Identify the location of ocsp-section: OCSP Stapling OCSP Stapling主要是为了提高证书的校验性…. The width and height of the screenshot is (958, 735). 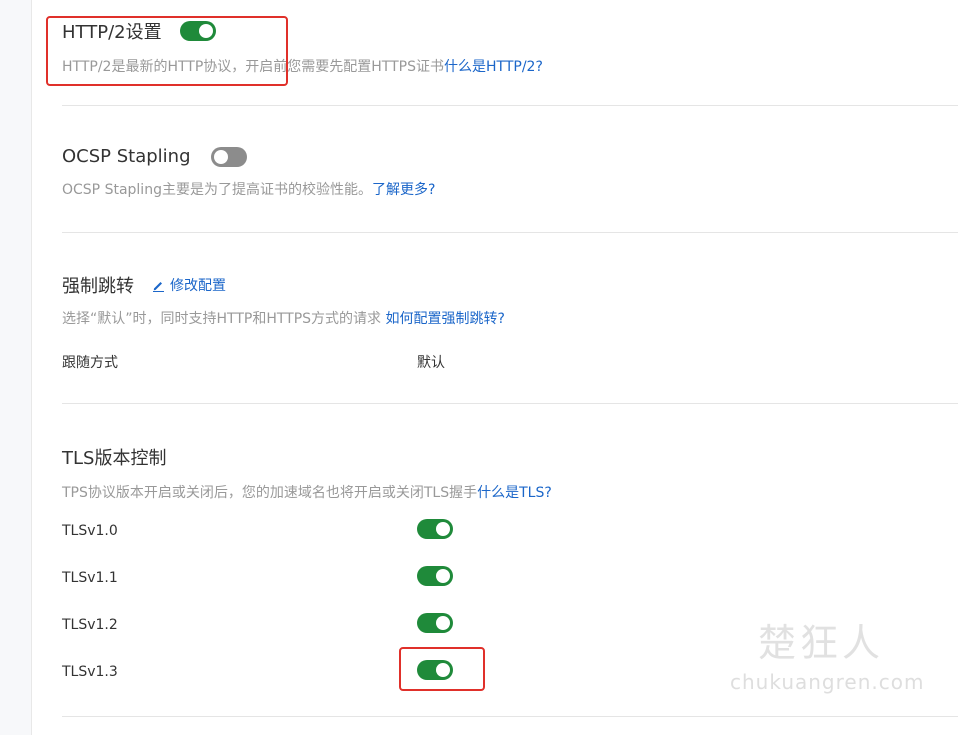
(248, 172).